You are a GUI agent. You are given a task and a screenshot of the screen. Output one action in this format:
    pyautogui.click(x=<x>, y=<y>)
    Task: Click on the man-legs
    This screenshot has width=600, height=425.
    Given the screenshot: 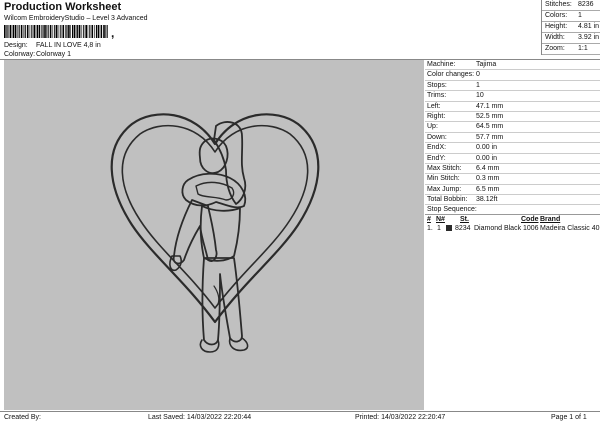 What is the action you would take?
    pyautogui.click(x=222, y=301)
    